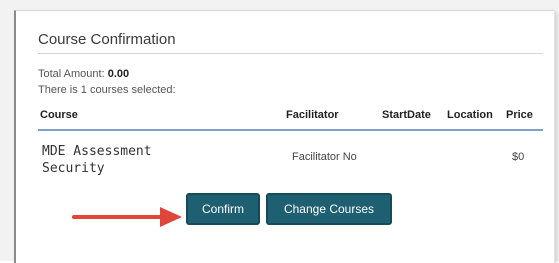 The image size is (559, 263). I want to click on column-header-location: Location, so click(470, 115).